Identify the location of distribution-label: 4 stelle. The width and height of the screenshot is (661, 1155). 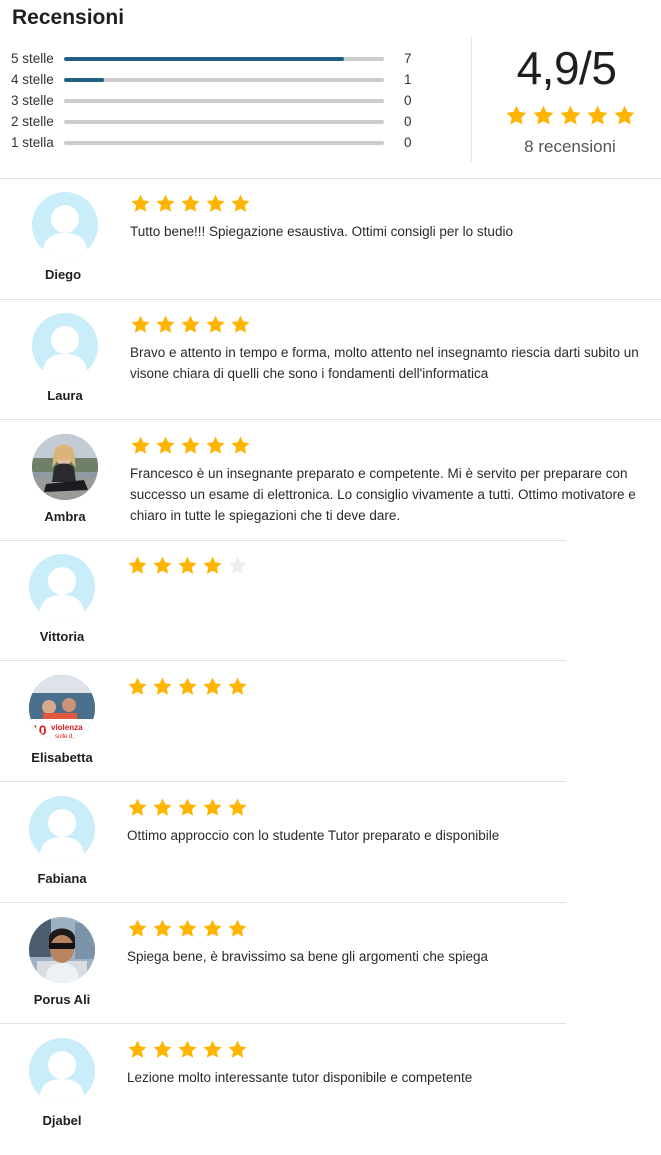
(32, 79).